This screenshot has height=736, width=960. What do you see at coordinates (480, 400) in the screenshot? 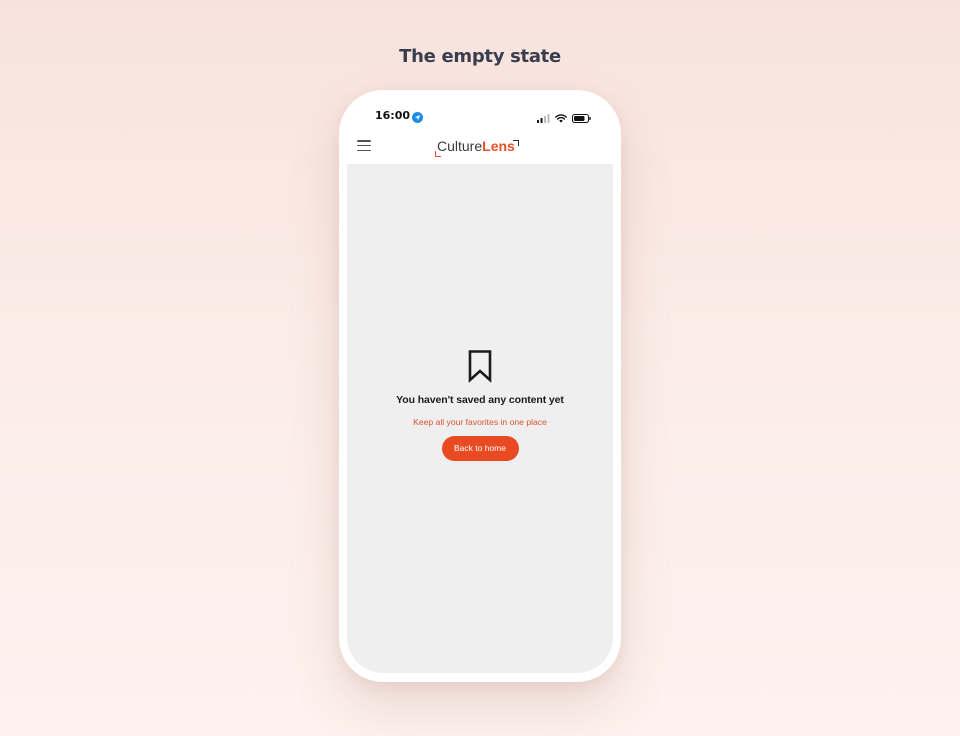
I see `empty-state-title: You haven't saved any content yet` at bounding box center [480, 400].